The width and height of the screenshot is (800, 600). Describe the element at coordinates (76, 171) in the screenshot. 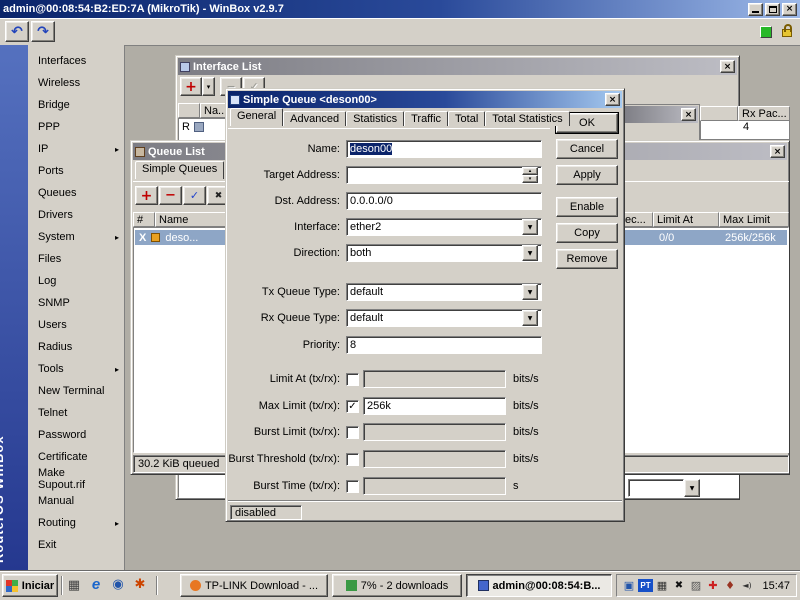

I see `sidebar-item: Ports ▸` at that location.